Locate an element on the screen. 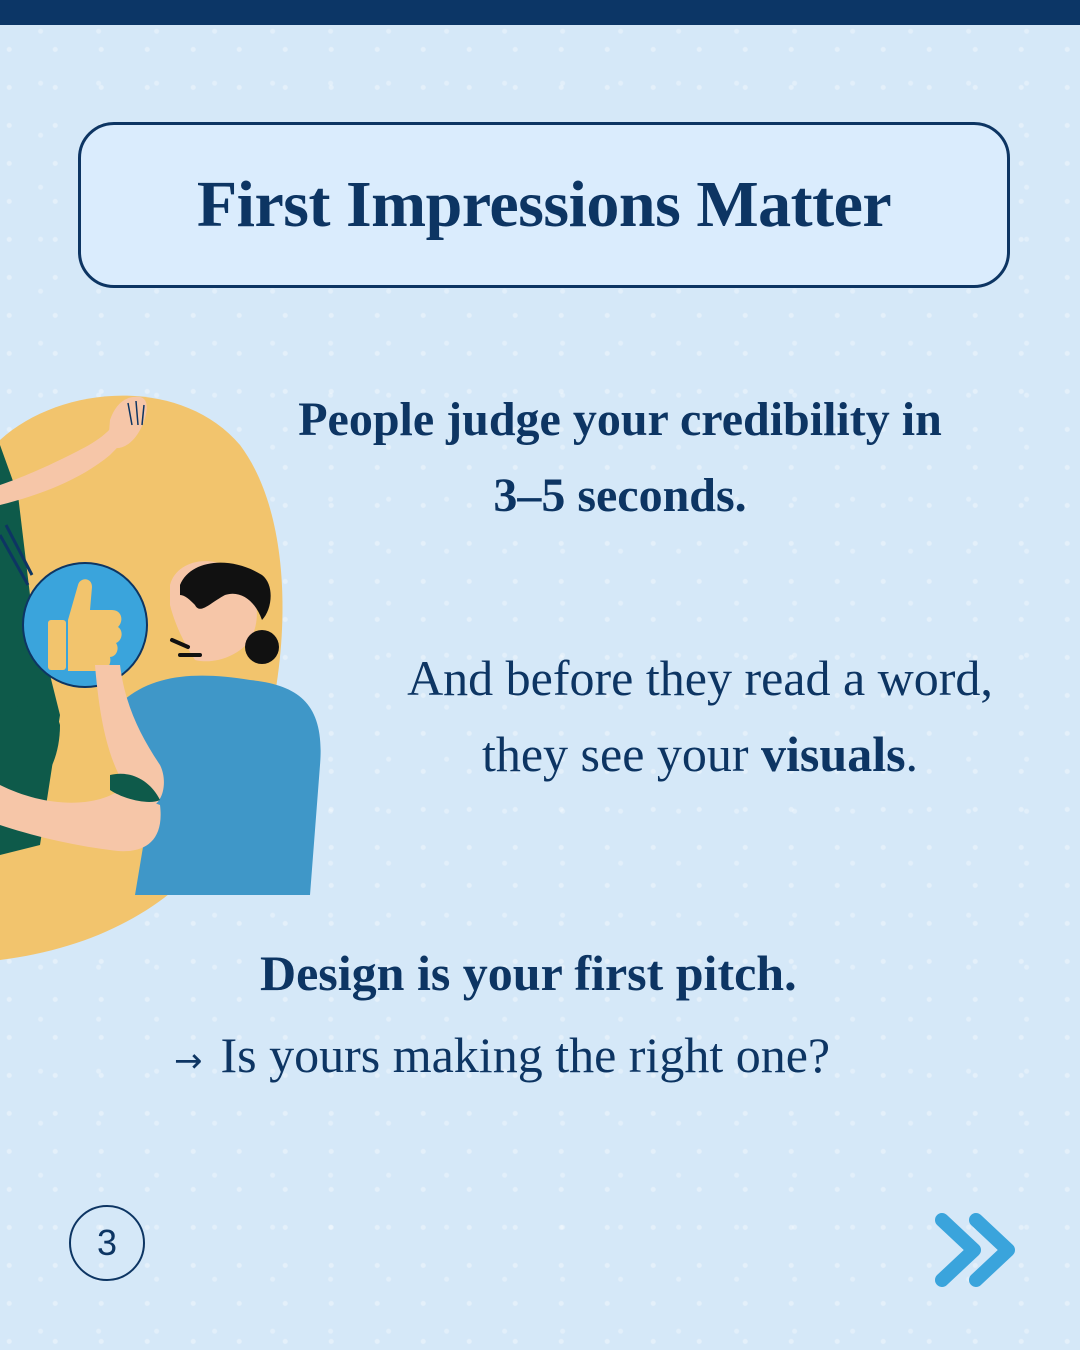  double-chevron-right-icon is located at coordinates (977, 1250).